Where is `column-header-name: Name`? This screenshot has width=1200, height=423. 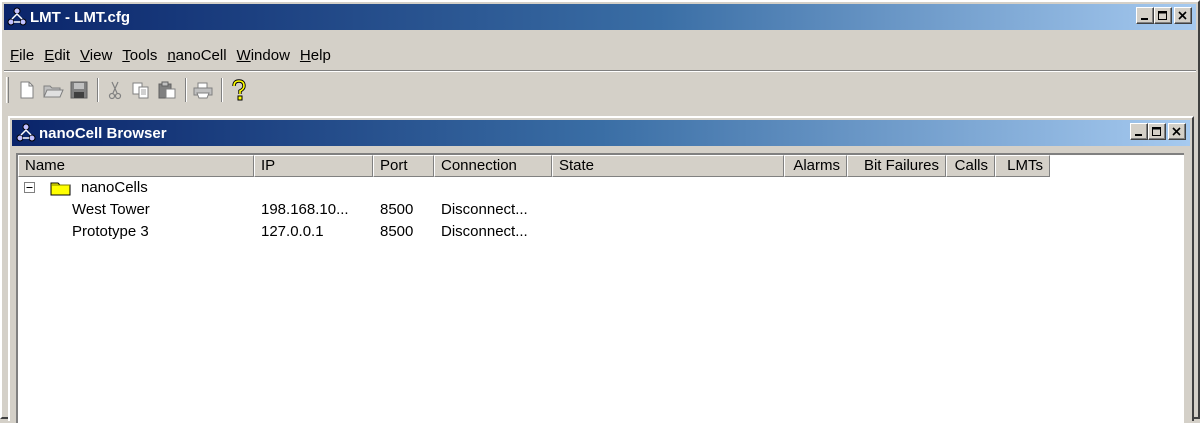 column-header-name: Name is located at coordinates (136, 166).